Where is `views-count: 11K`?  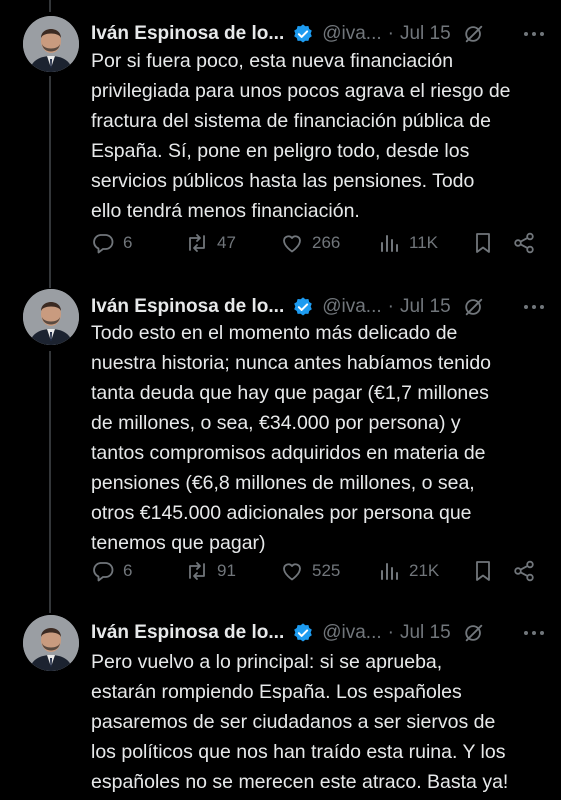
views-count: 11K is located at coordinates (423, 242).